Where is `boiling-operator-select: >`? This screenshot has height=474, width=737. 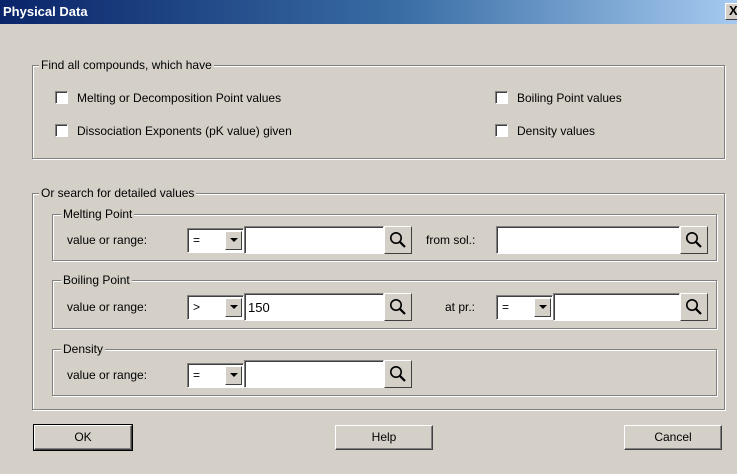
boiling-operator-select: > is located at coordinates (215, 307).